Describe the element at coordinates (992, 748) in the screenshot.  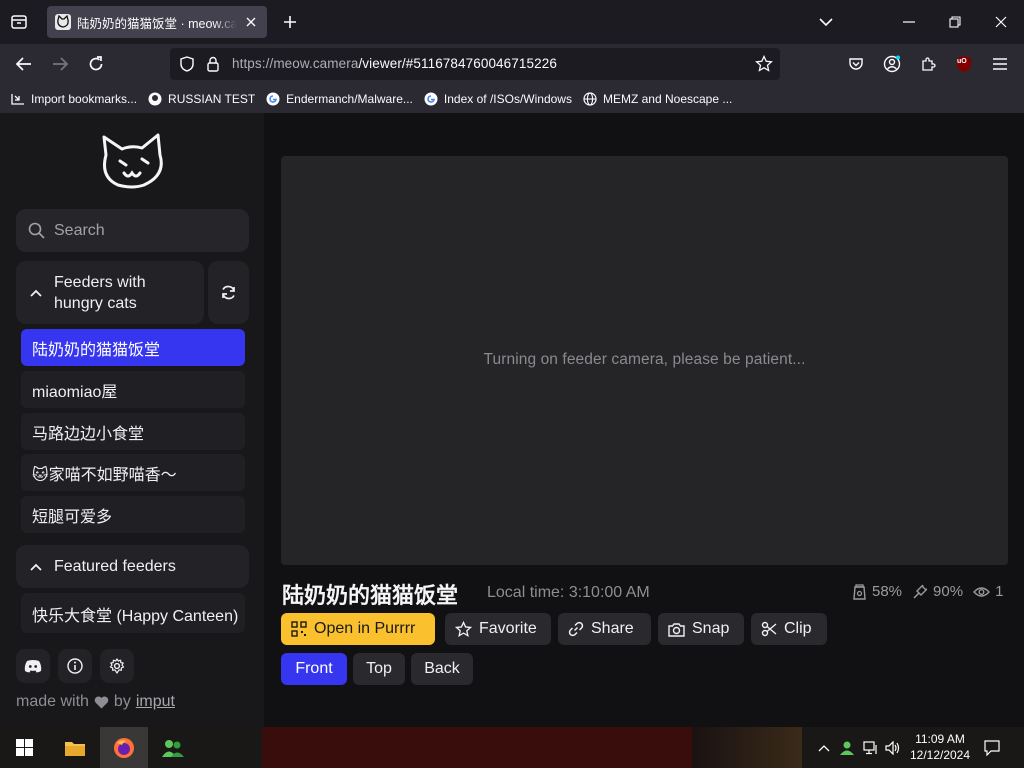
I see `notifications-icon` at that location.